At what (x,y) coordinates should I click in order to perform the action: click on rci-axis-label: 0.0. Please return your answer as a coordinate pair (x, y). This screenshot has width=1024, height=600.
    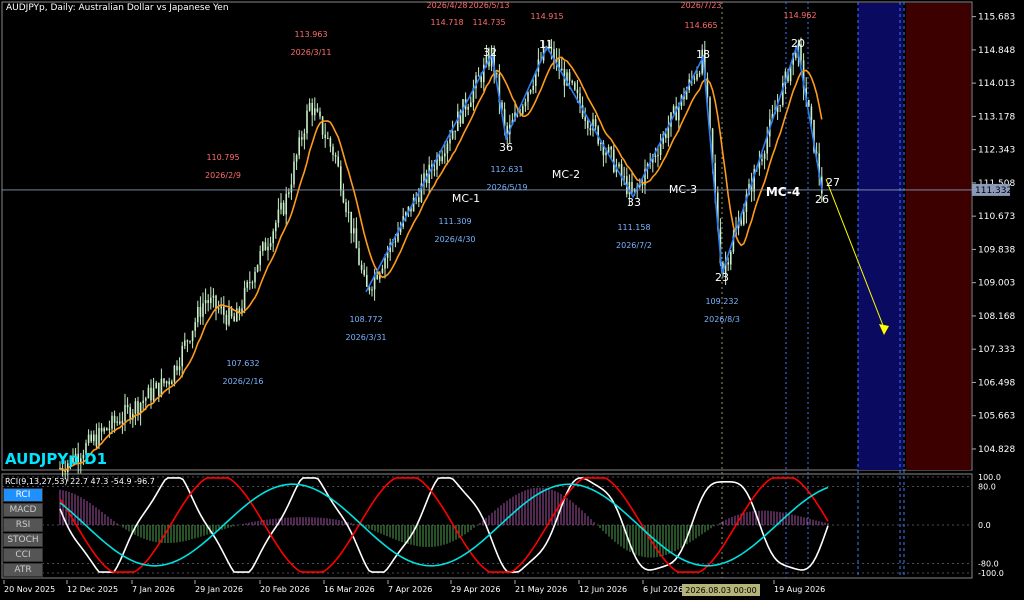
    Looking at the image, I should click on (984, 525).